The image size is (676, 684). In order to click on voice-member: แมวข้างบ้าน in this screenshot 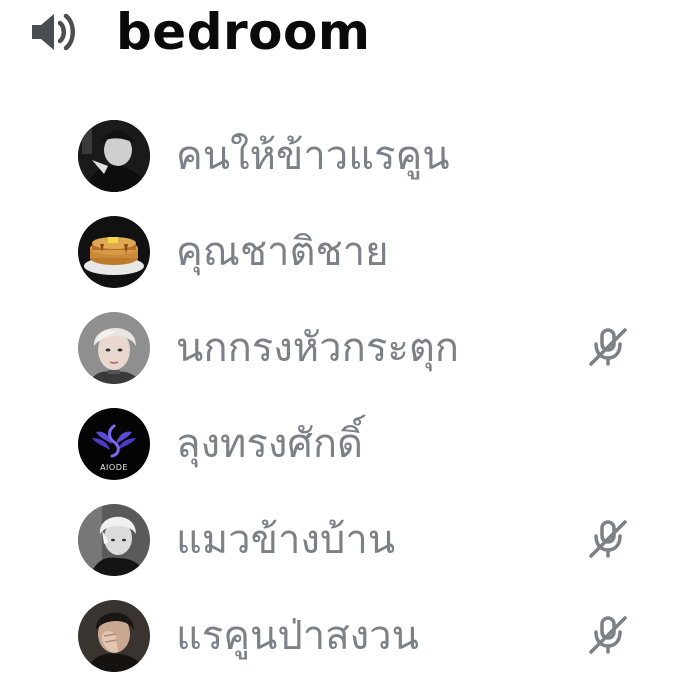, I will do `click(368, 540)`.